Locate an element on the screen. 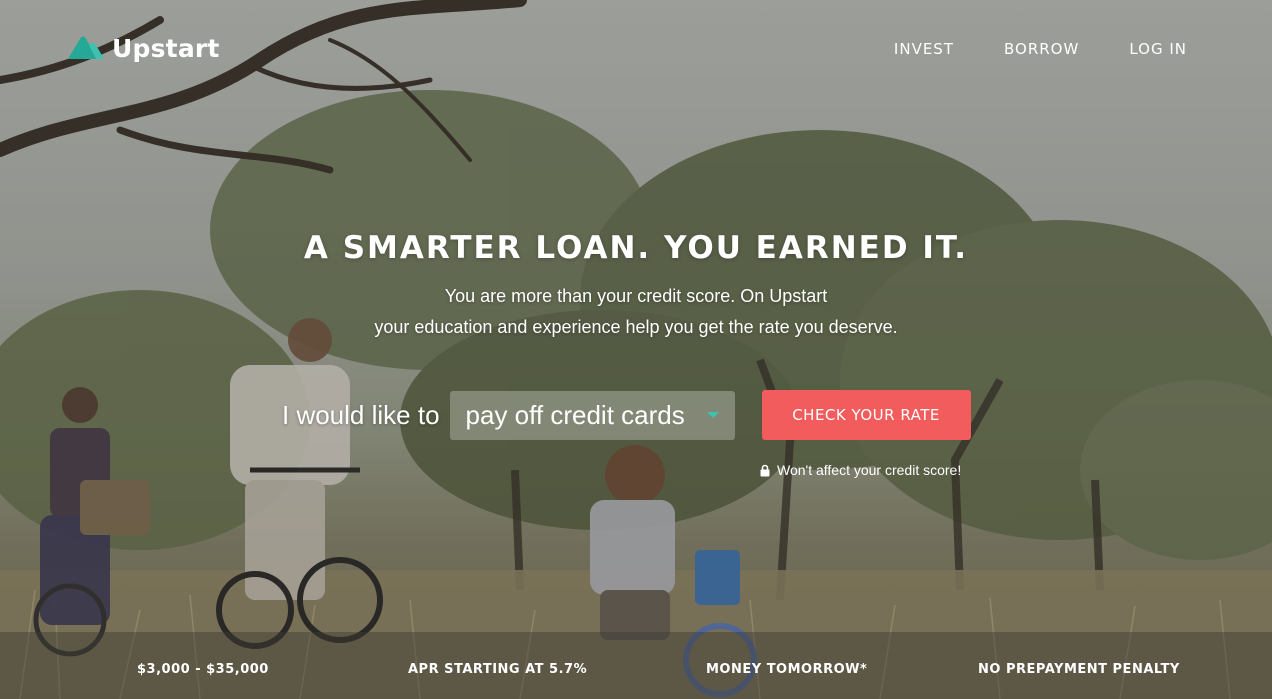 The width and height of the screenshot is (1272, 699). feature-no-prepayment: NO PREPAYMENT PENALTY is located at coordinates (1079, 669).